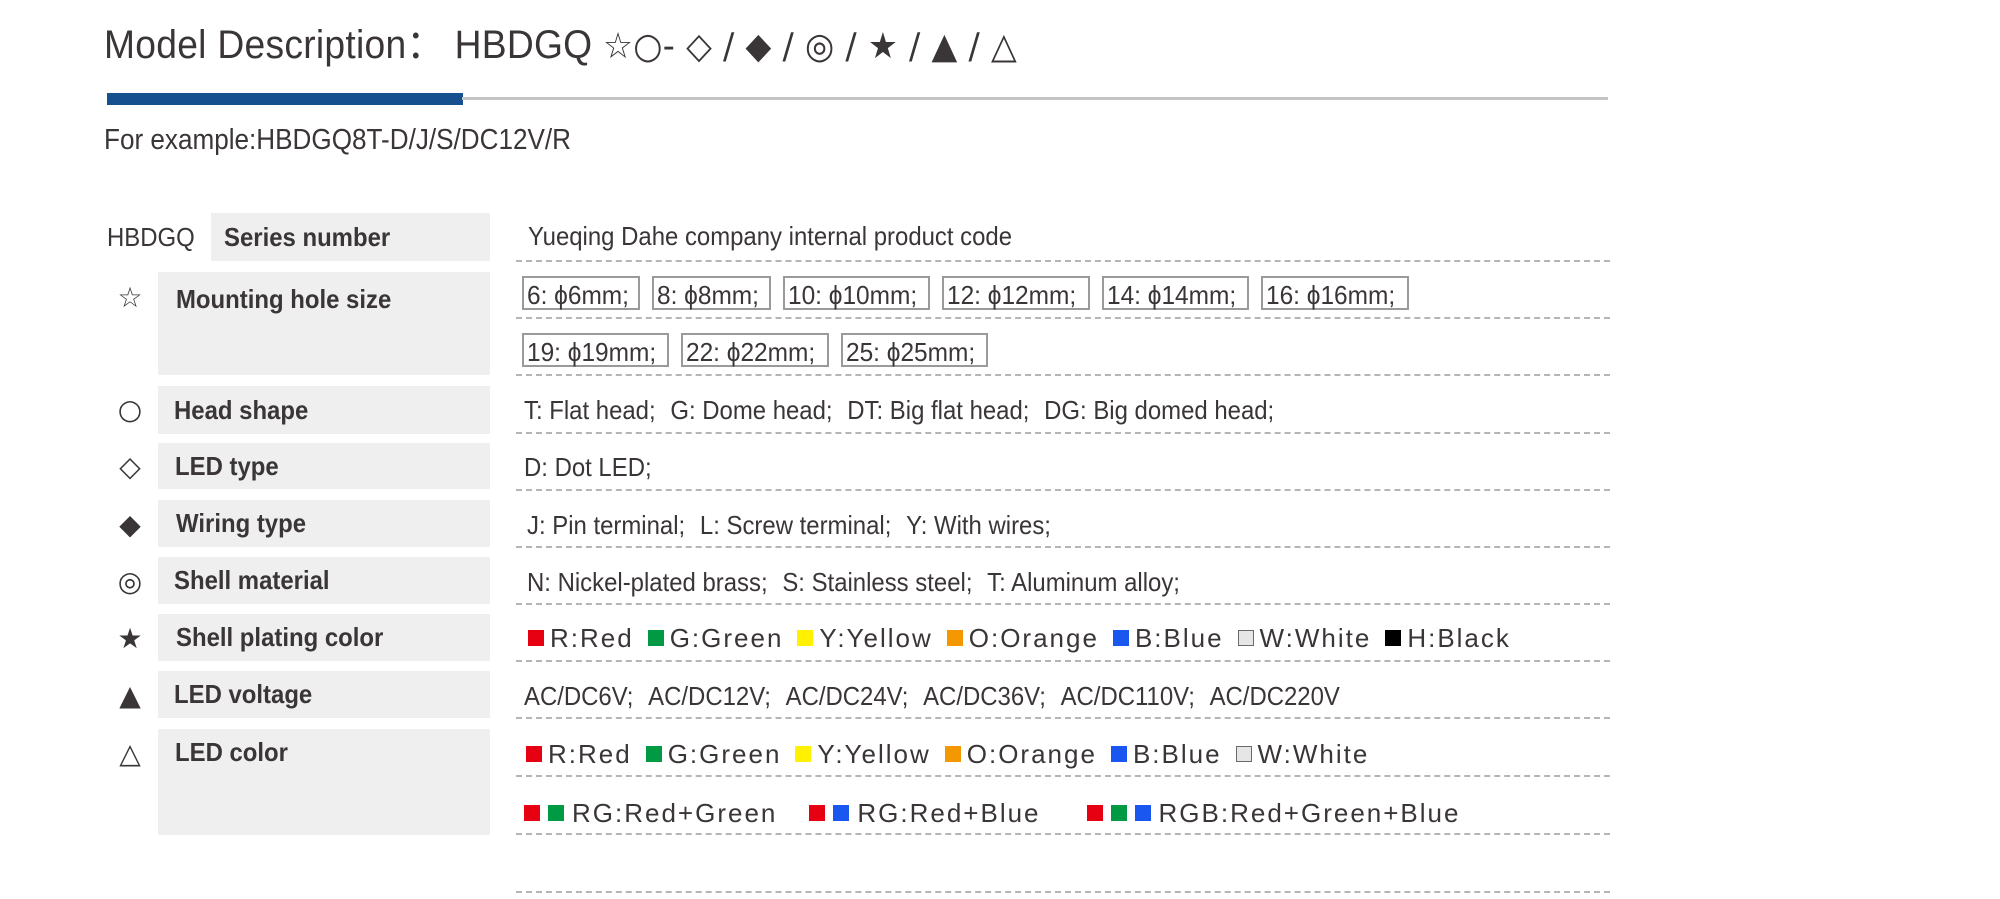 This screenshot has width=2000, height=899. What do you see at coordinates (949, 813) in the screenshot?
I see `color-label: RG:Red+Blue` at bounding box center [949, 813].